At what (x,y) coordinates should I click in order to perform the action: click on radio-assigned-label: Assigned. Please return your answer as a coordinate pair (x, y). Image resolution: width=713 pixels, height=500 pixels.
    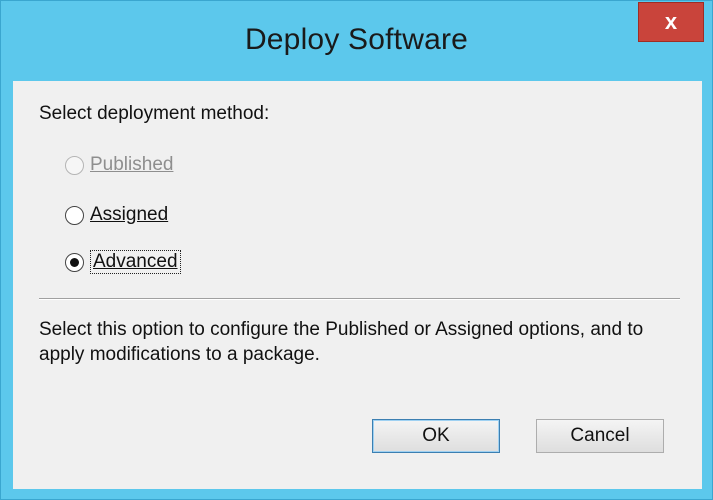
    Looking at the image, I should click on (129, 215).